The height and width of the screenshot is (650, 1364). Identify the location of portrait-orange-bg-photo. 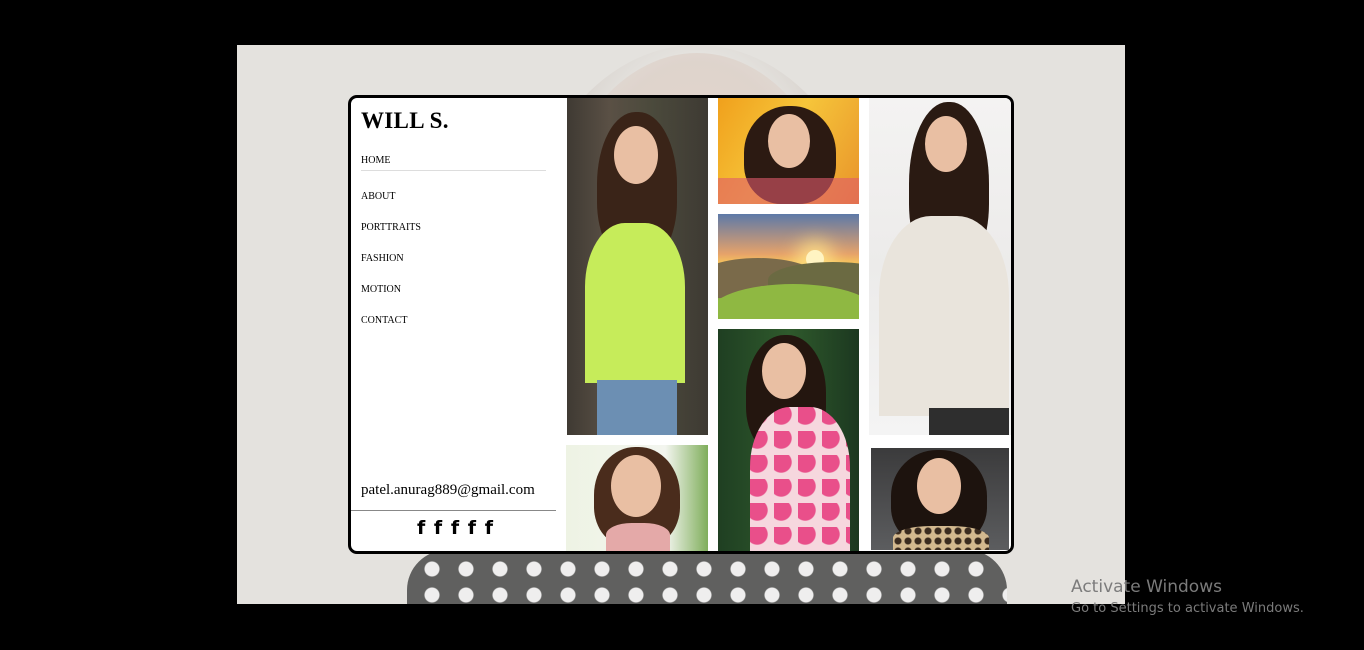
(788, 151).